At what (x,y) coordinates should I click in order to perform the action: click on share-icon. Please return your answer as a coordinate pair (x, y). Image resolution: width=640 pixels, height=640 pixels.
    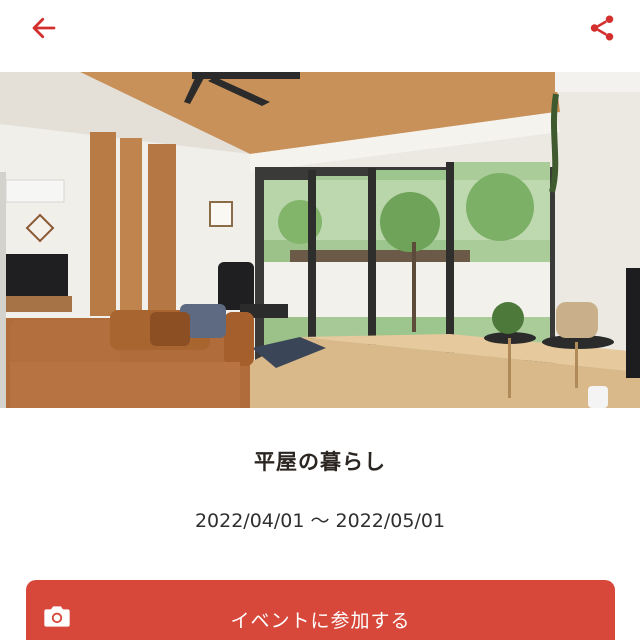
    Looking at the image, I should click on (602, 28).